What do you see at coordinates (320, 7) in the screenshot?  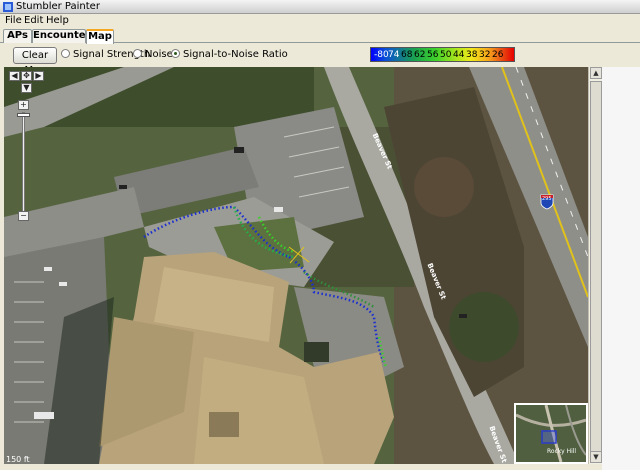 I see `title-bar: Stumbler Painter` at bounding box center [320, 7].